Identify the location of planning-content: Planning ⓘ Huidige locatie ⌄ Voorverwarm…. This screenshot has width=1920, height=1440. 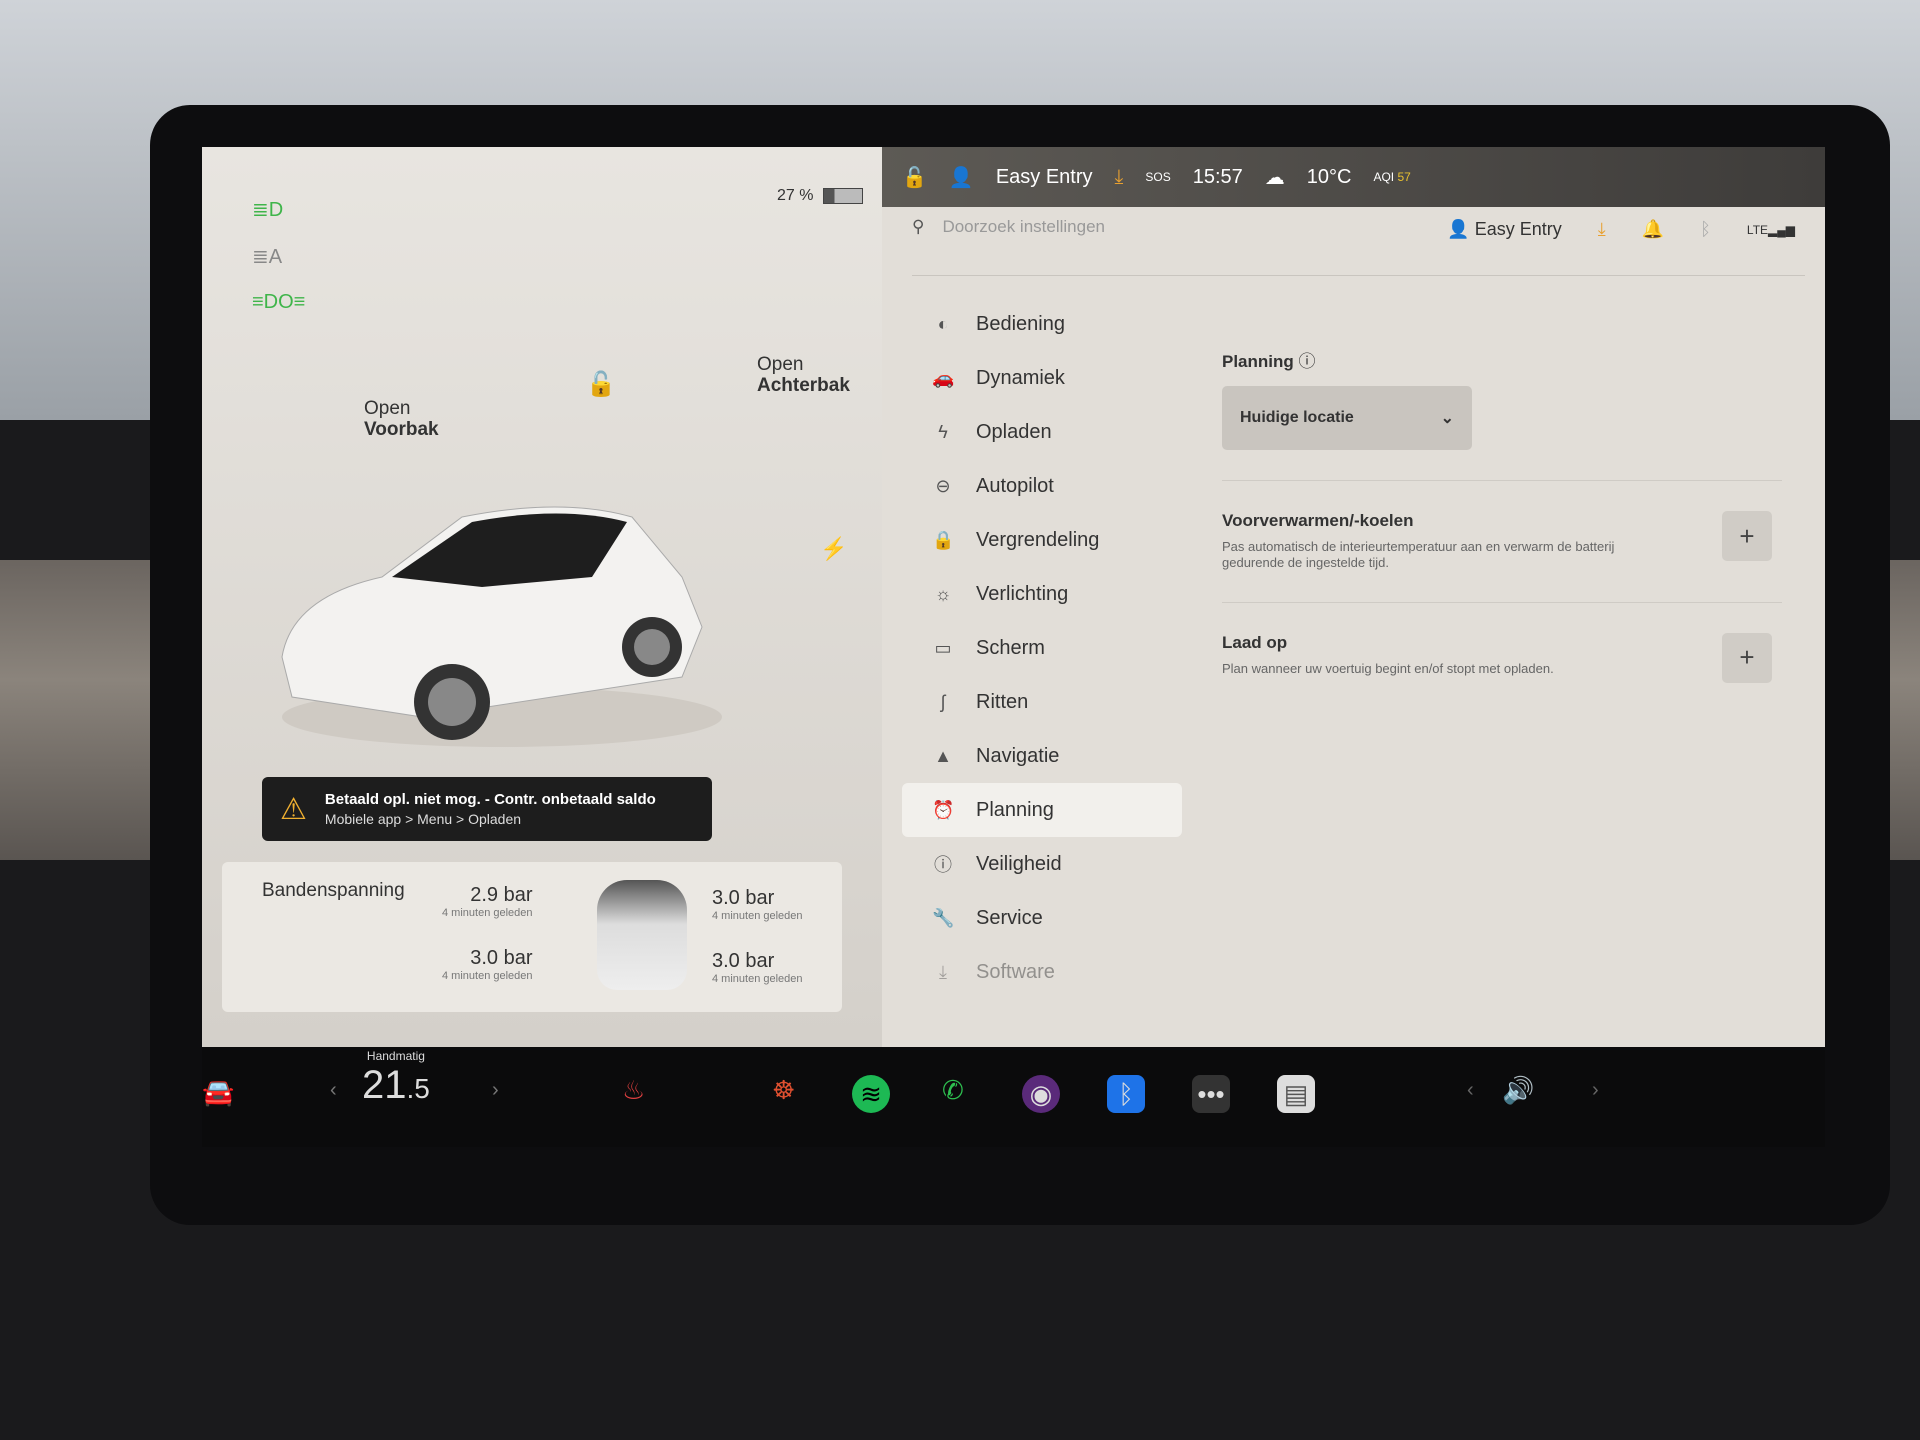
(1502, 515).